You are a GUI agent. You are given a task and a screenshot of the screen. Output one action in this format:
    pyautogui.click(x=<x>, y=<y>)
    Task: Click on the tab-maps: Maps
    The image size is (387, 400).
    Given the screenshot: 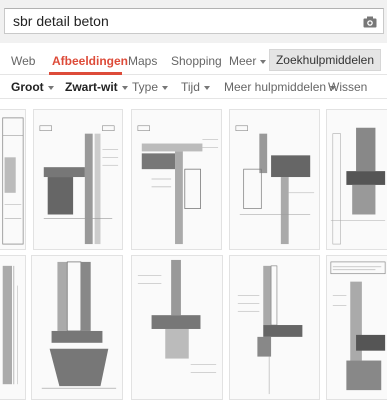 What is the action you would take?
    pyautogui.click(x=142, y=61)
    